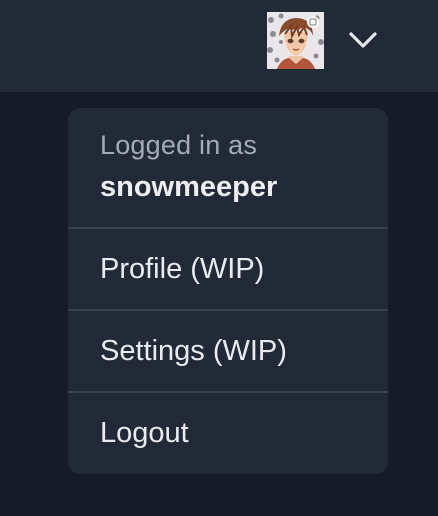 The height and width of the screenshot is (516, 438). I want to click on logged-in-label: Logged in as, so click(179, 145).